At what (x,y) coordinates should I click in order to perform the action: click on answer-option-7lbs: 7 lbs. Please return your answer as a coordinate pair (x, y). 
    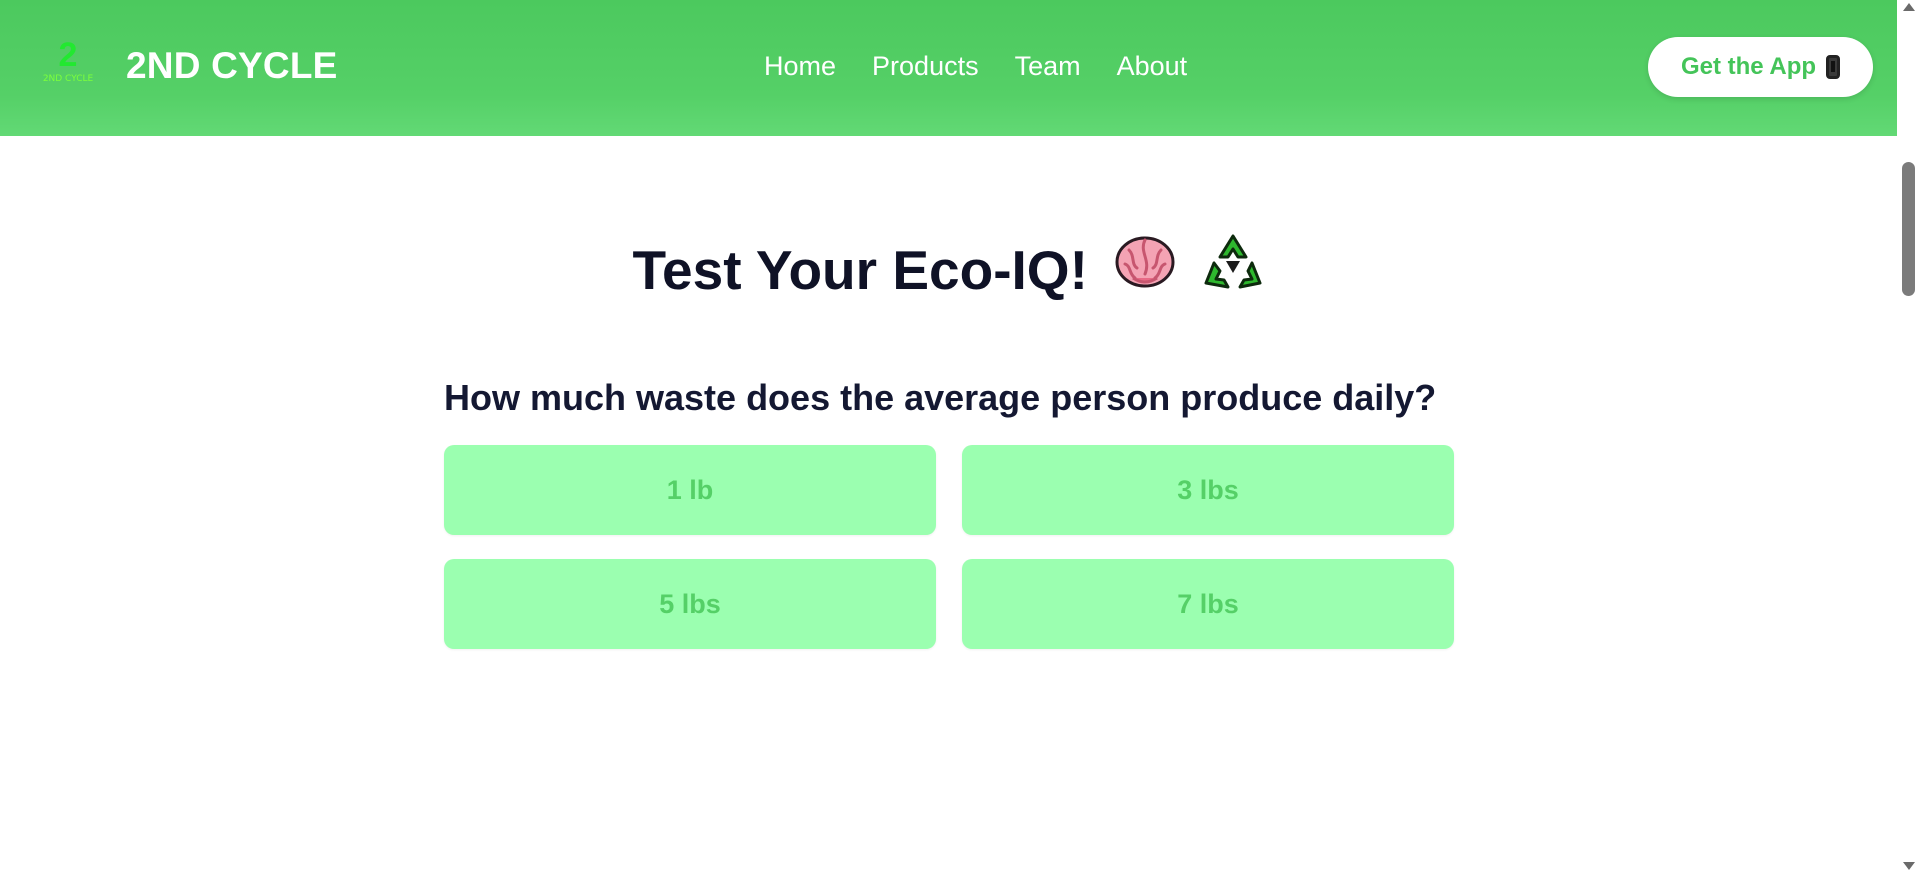
    Looking at the image, I should click on (1208, 604).